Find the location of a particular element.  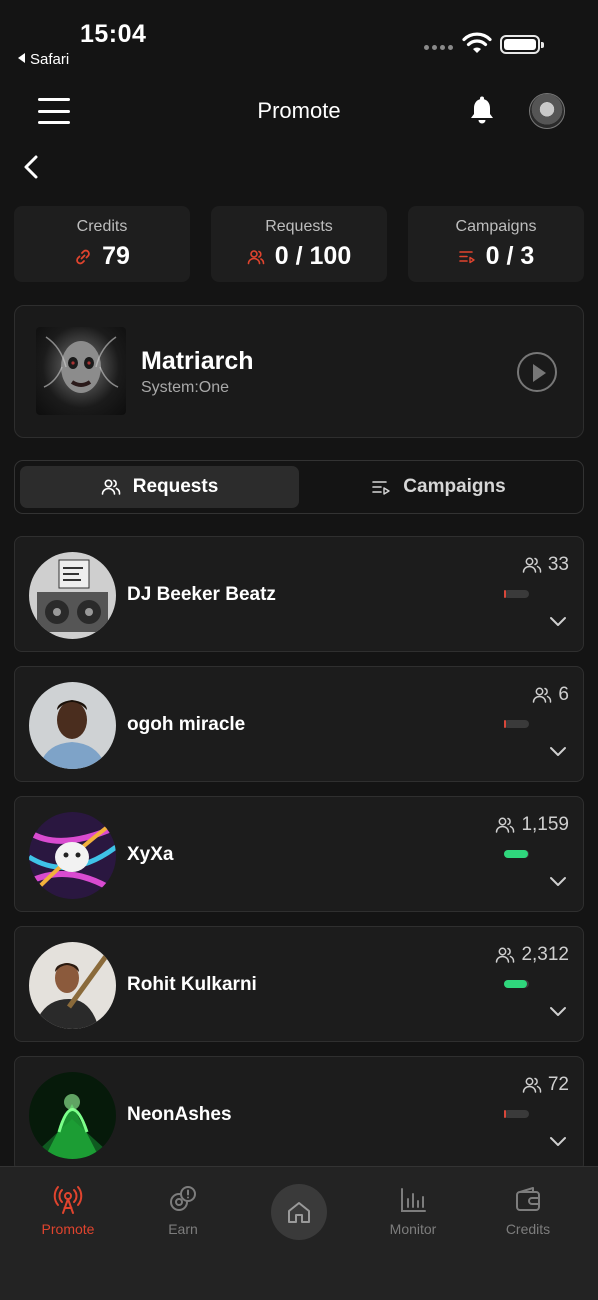

follower-value: 1,159 is located at coordinates (545, 824).